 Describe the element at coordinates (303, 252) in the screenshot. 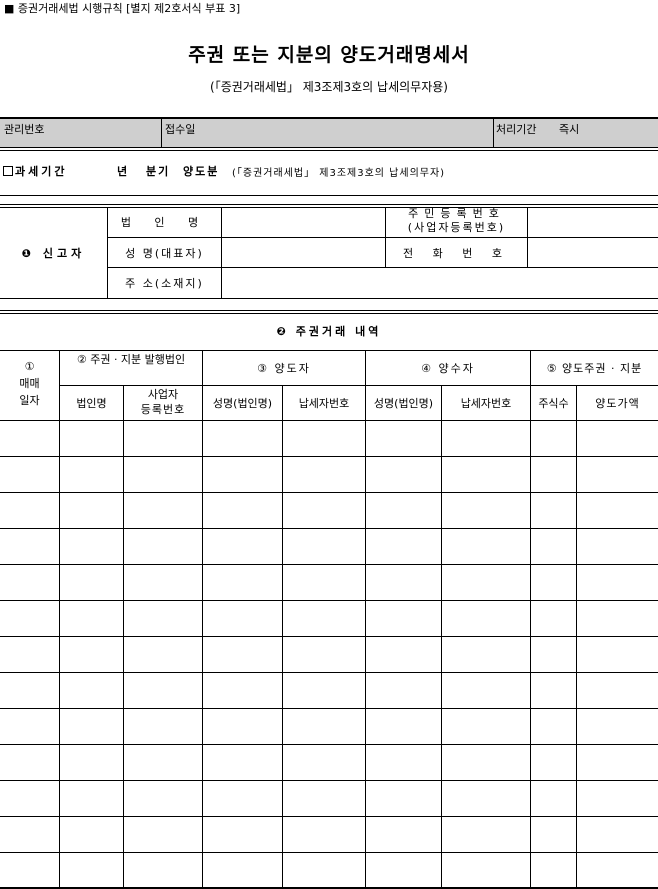

I see `representative-field` at that location.